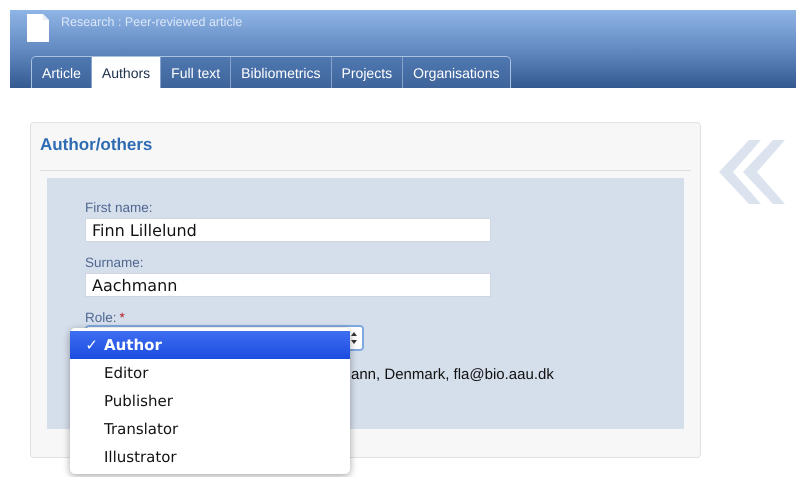  Describe the element at coordinates (354, 338) in the screenshot. I see `stepper-arrows-icon` at that location.